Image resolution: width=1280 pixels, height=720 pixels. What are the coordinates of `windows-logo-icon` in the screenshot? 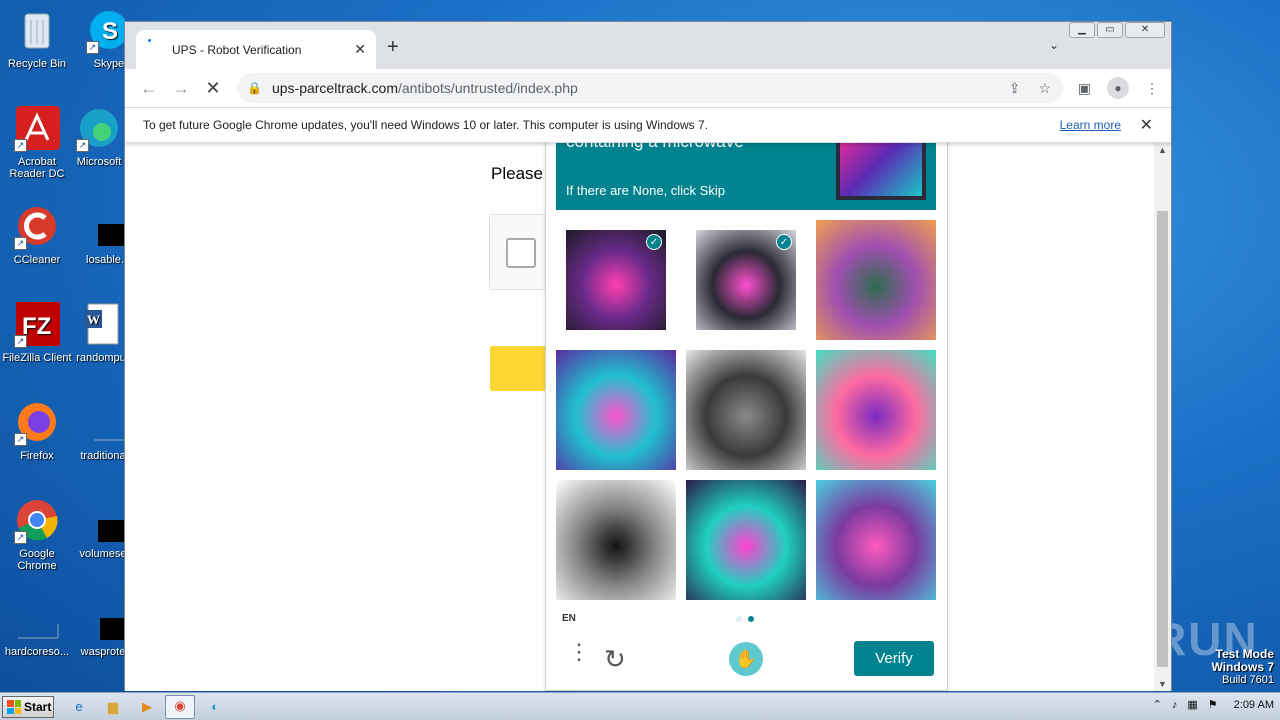 It's located at (14, 707).